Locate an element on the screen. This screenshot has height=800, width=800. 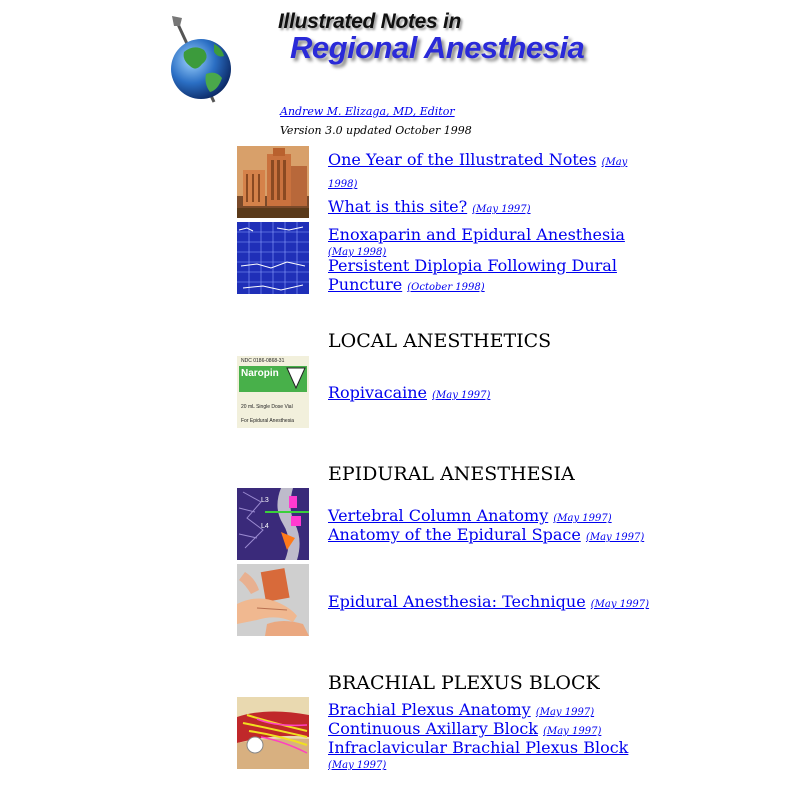
section-heading-brachial-plexus: BRACHIAL PLEXUS BLOCK is located at coordinates (464, 683).